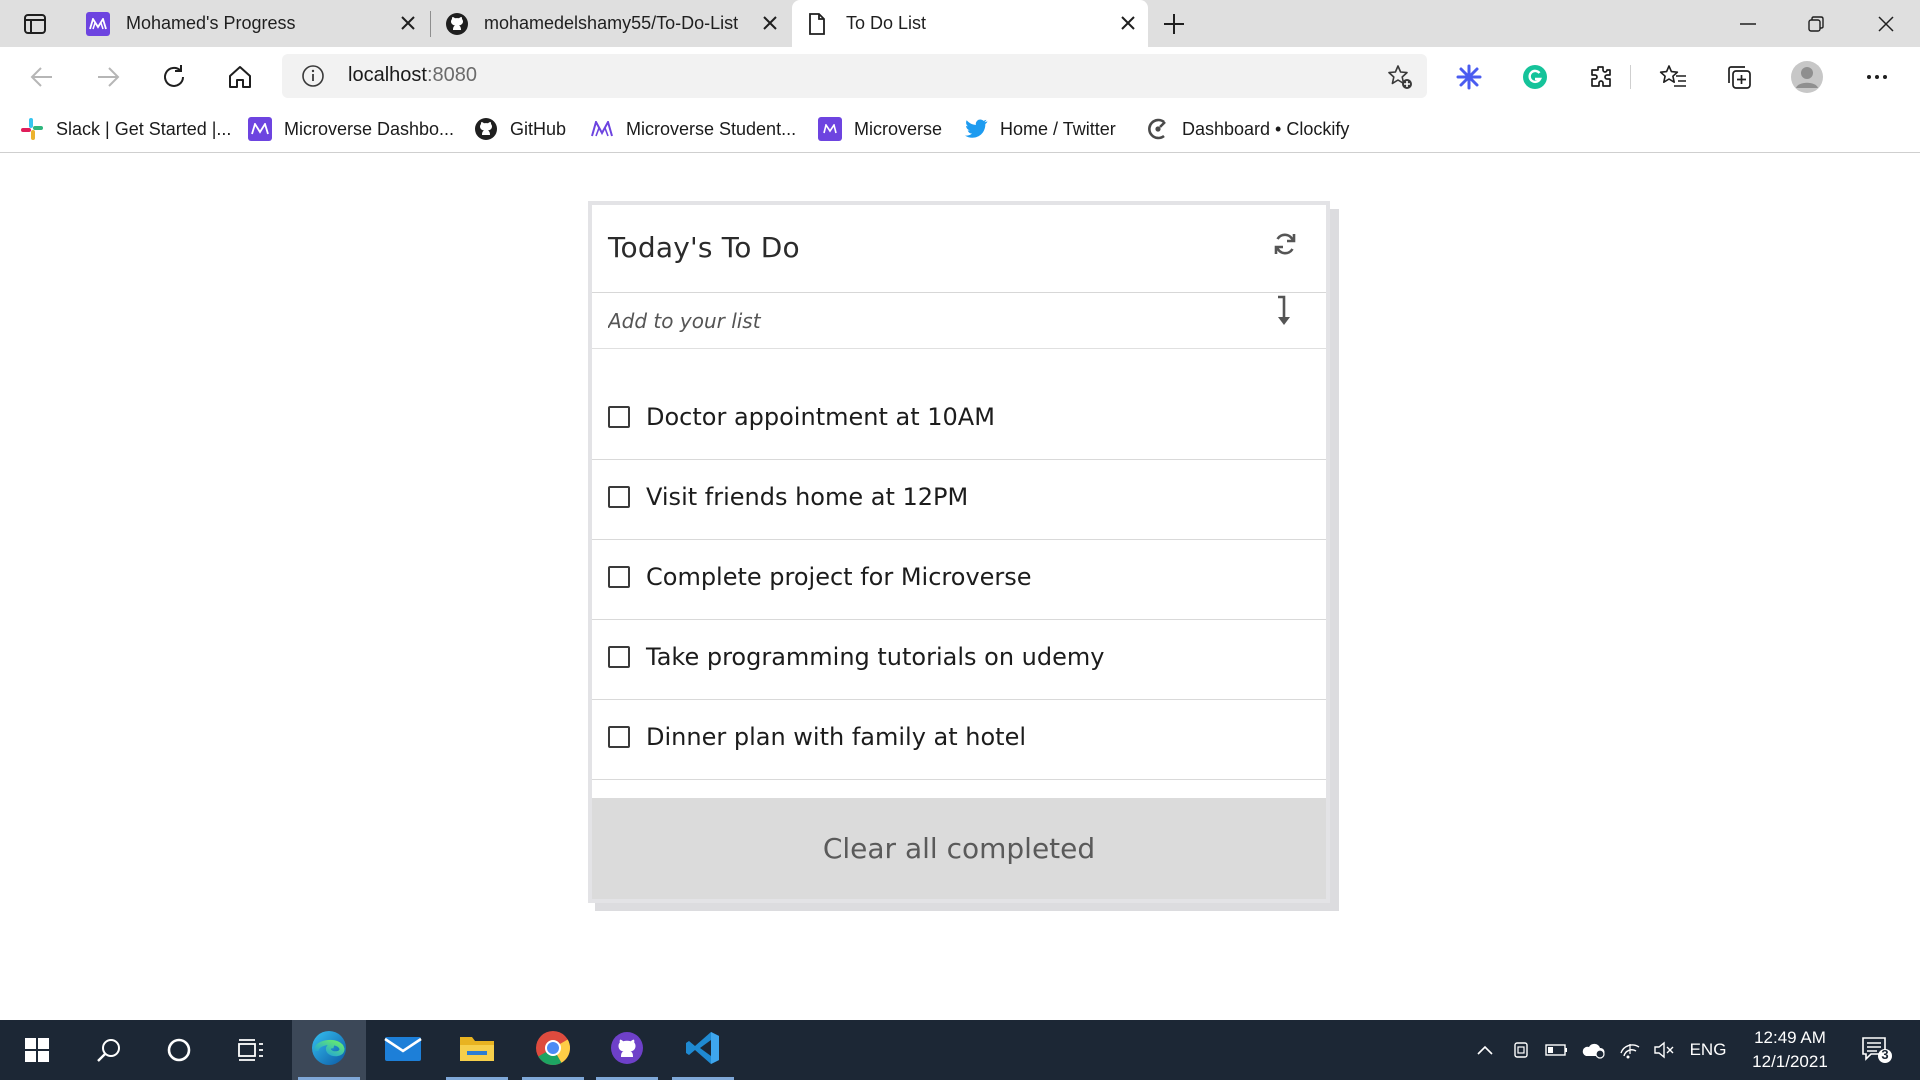 The image size is (1920, 1080). I want to click on url-port: :8080, so click(451, 75).